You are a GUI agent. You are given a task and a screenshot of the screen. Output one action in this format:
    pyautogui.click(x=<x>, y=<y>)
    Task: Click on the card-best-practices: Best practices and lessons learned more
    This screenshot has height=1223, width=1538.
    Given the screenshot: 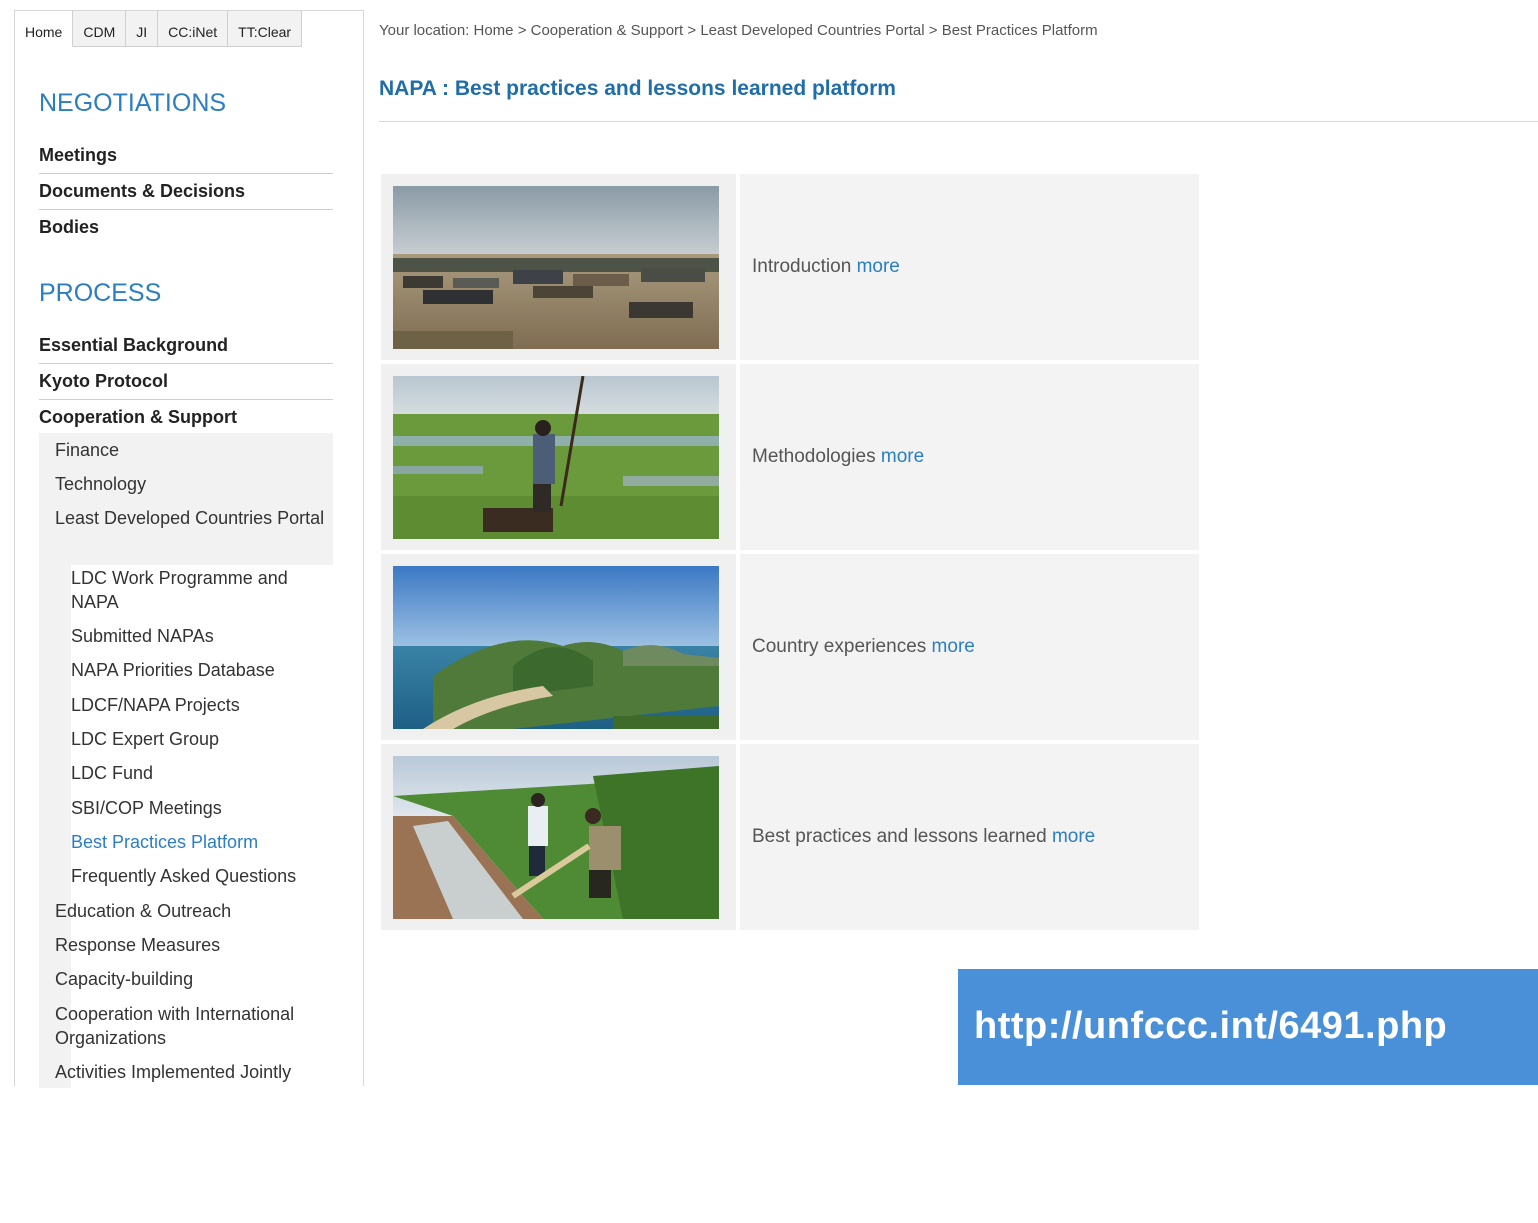 What is the action you would take?
    pyautogui.click(x=790, y=837)
    